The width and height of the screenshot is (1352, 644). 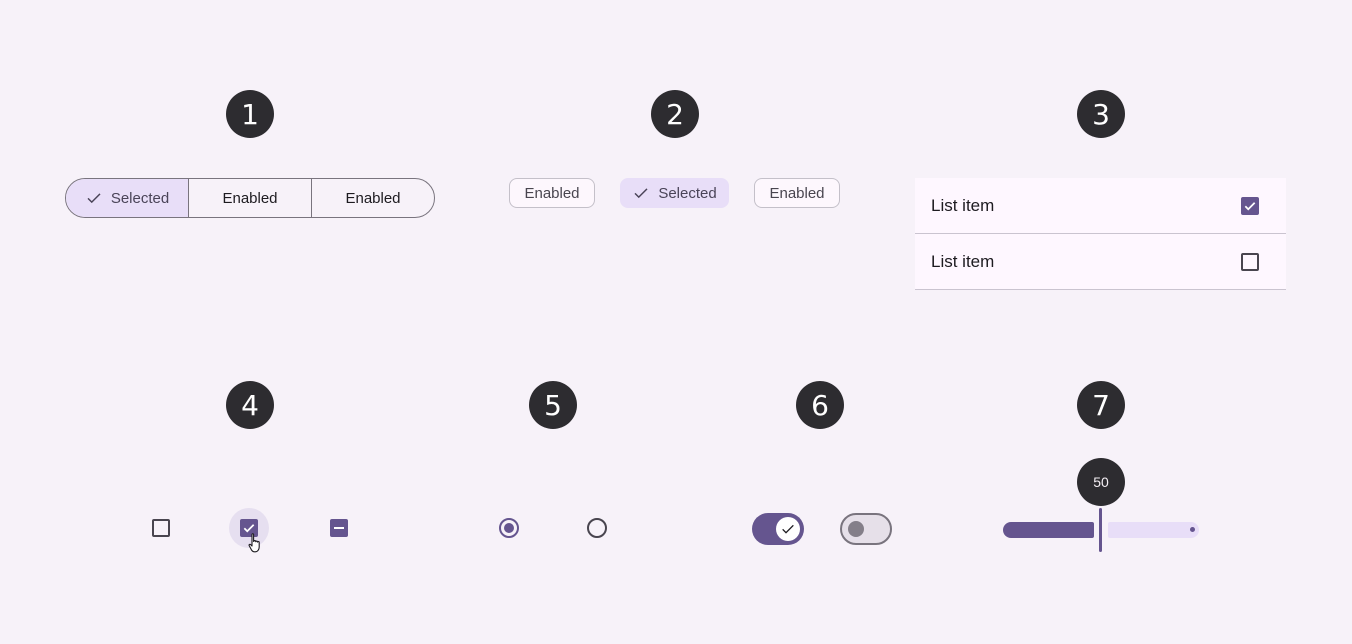 I want to click on slider-active-track, so click(x=1048, y=530).